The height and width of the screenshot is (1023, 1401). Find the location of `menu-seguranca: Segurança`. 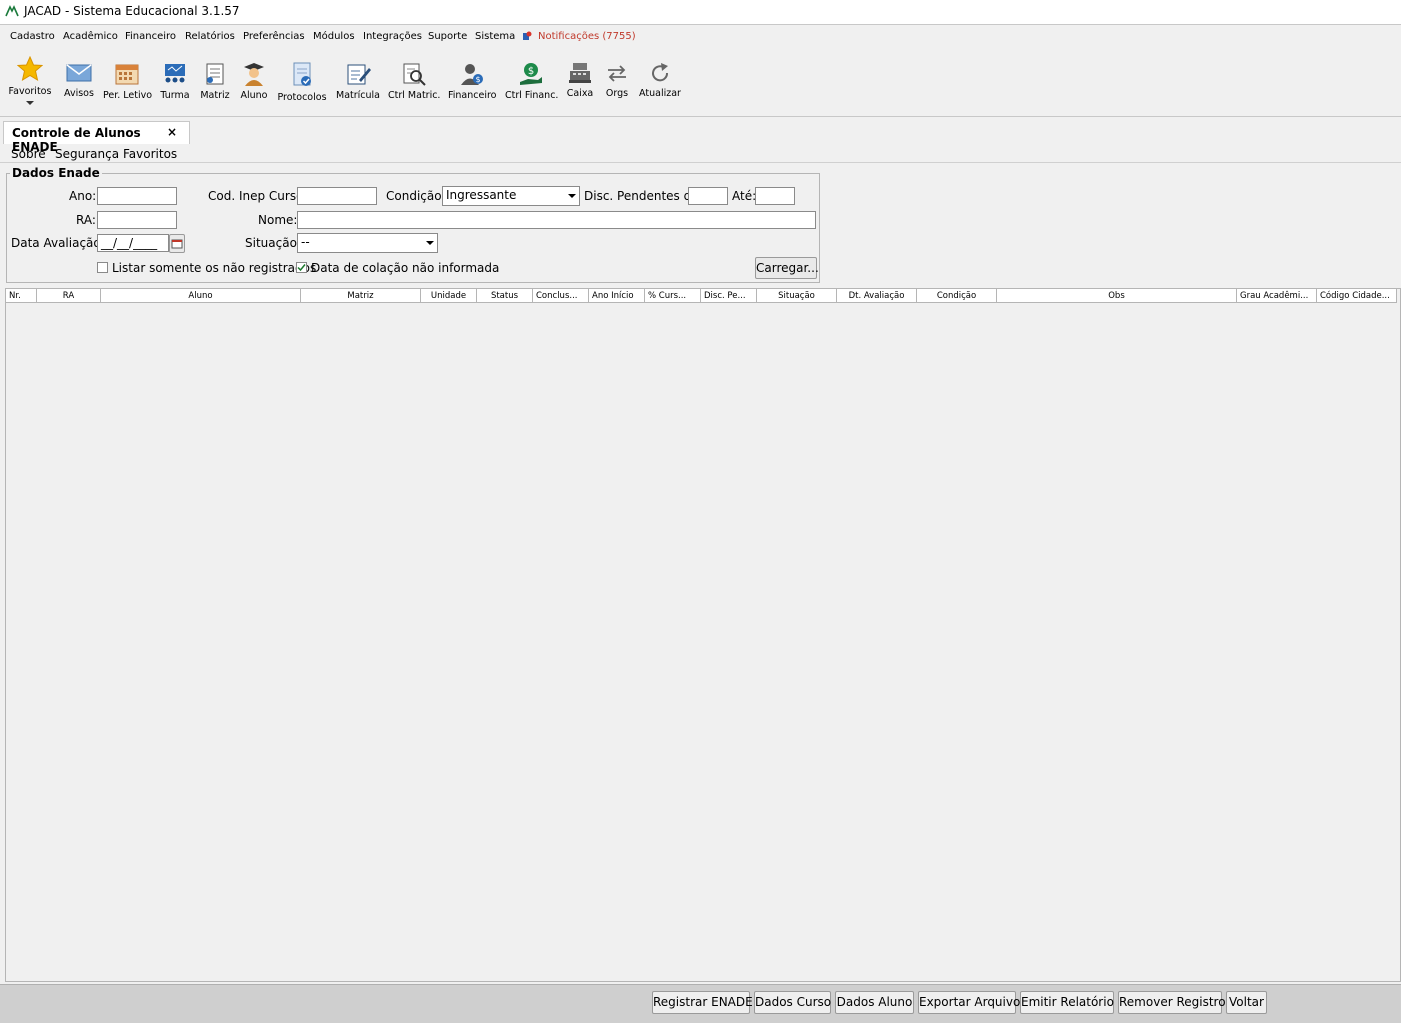

menu-seguranca: Segurança is located at coordinates (87, 154).